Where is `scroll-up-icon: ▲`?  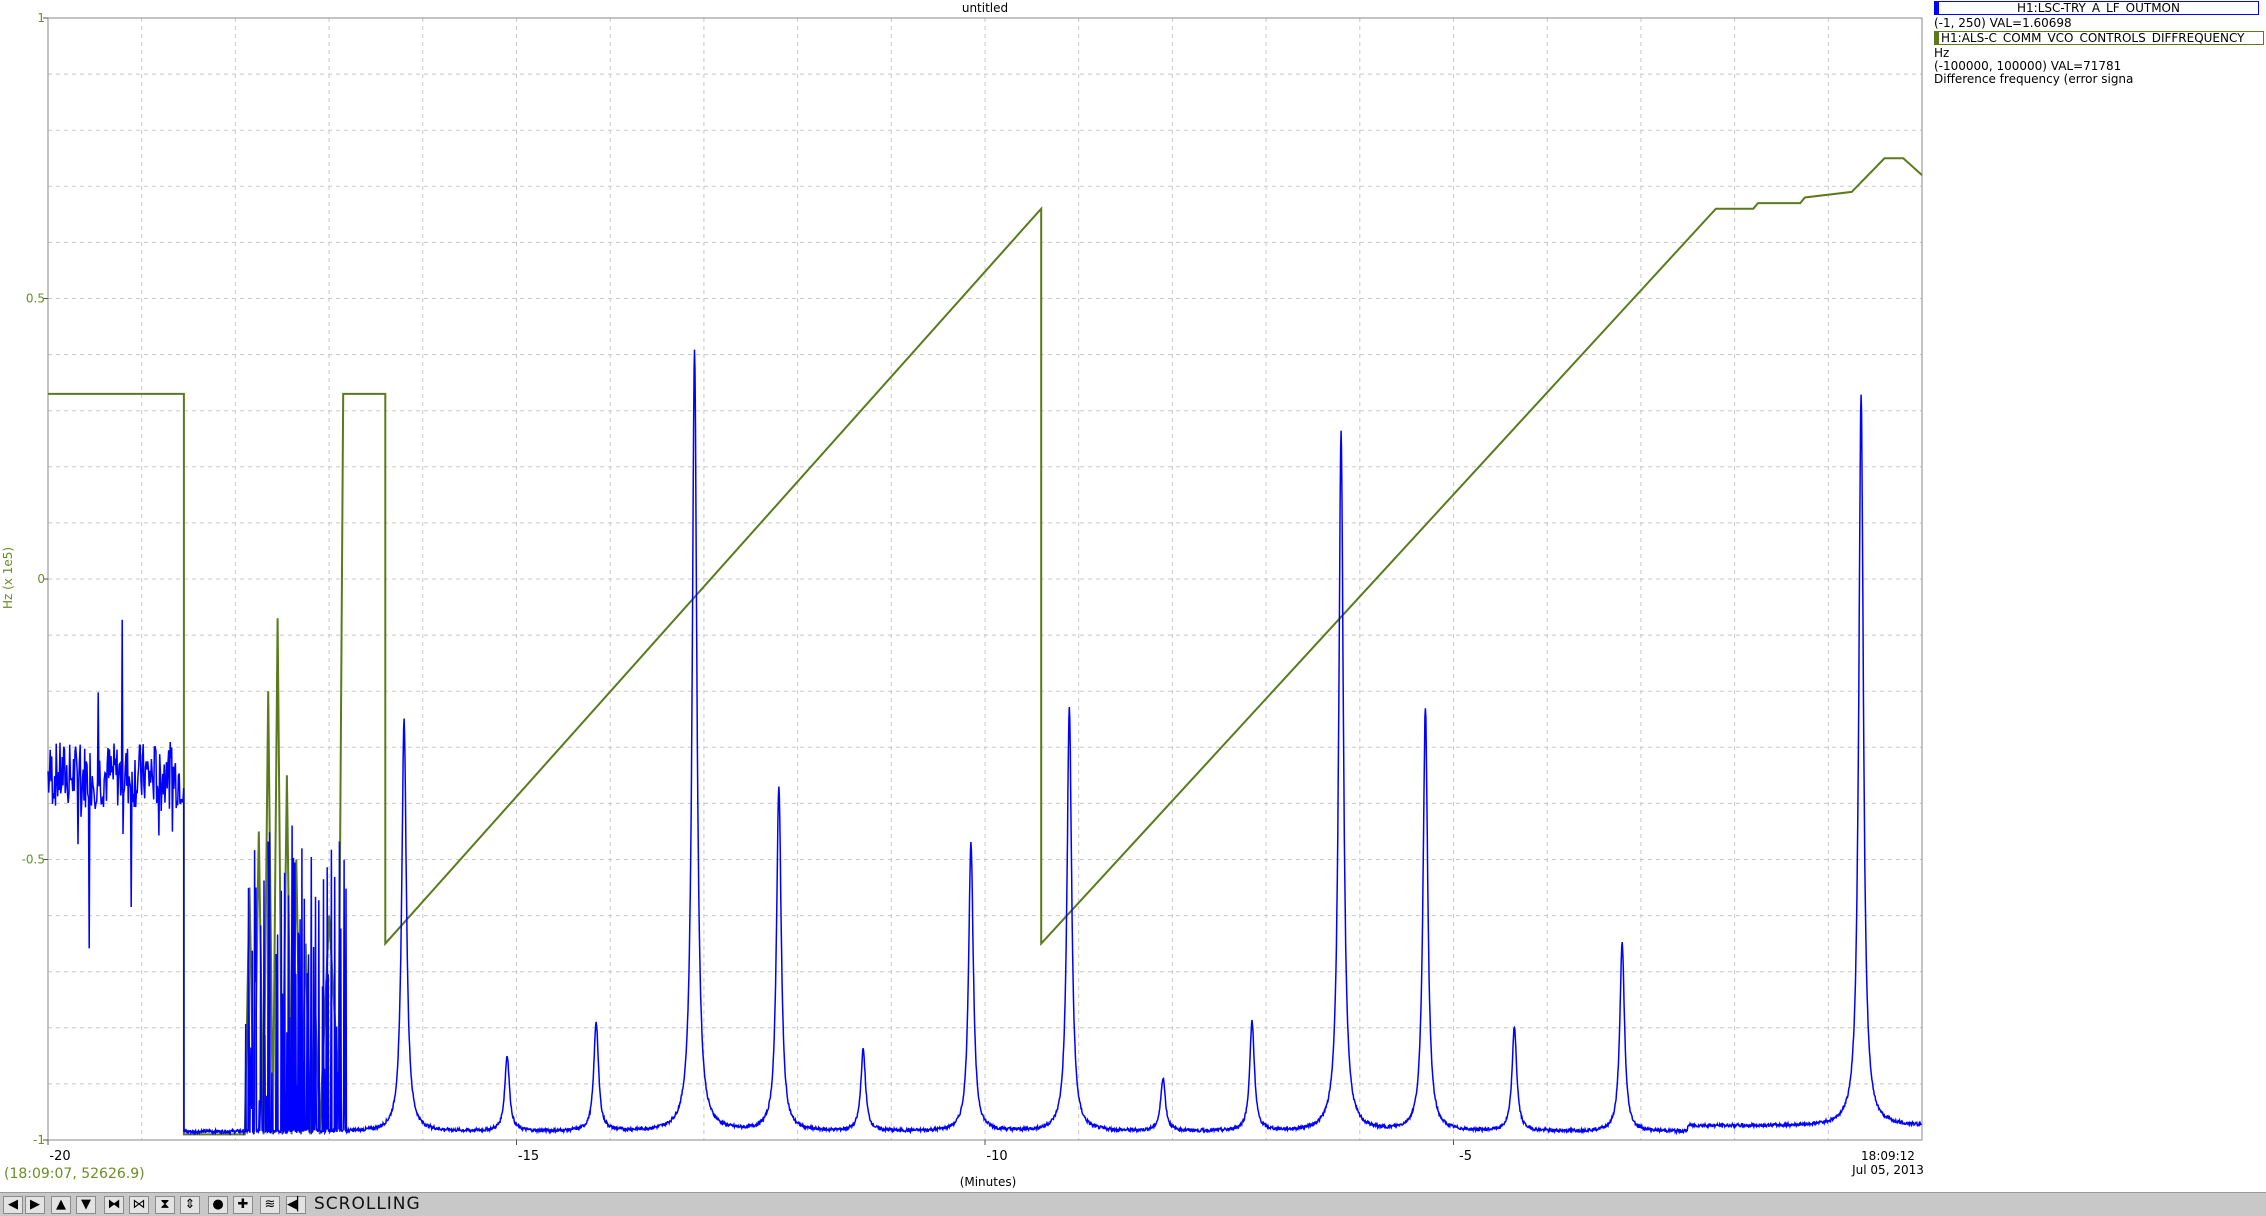 scroll-up-icon: ▲ is located at coordinates (61, 1205).